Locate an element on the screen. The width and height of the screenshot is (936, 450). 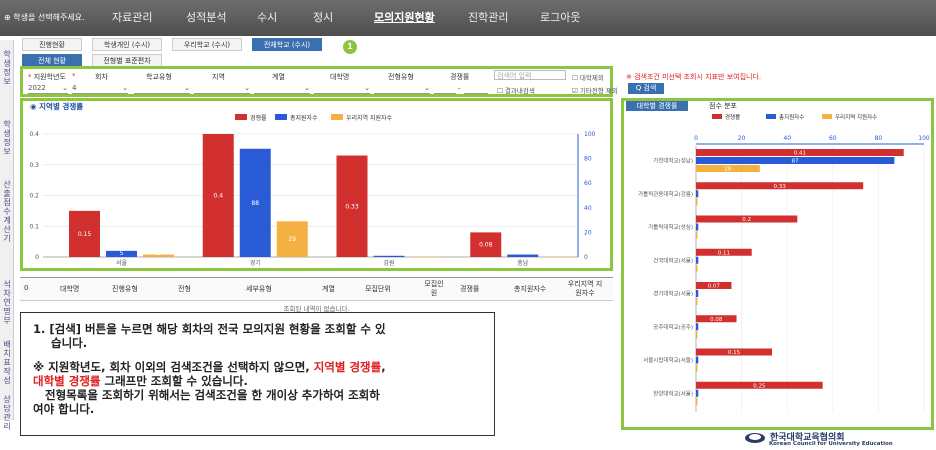
year-select: 2022 ⌄ is located at coordinates (48, 89).